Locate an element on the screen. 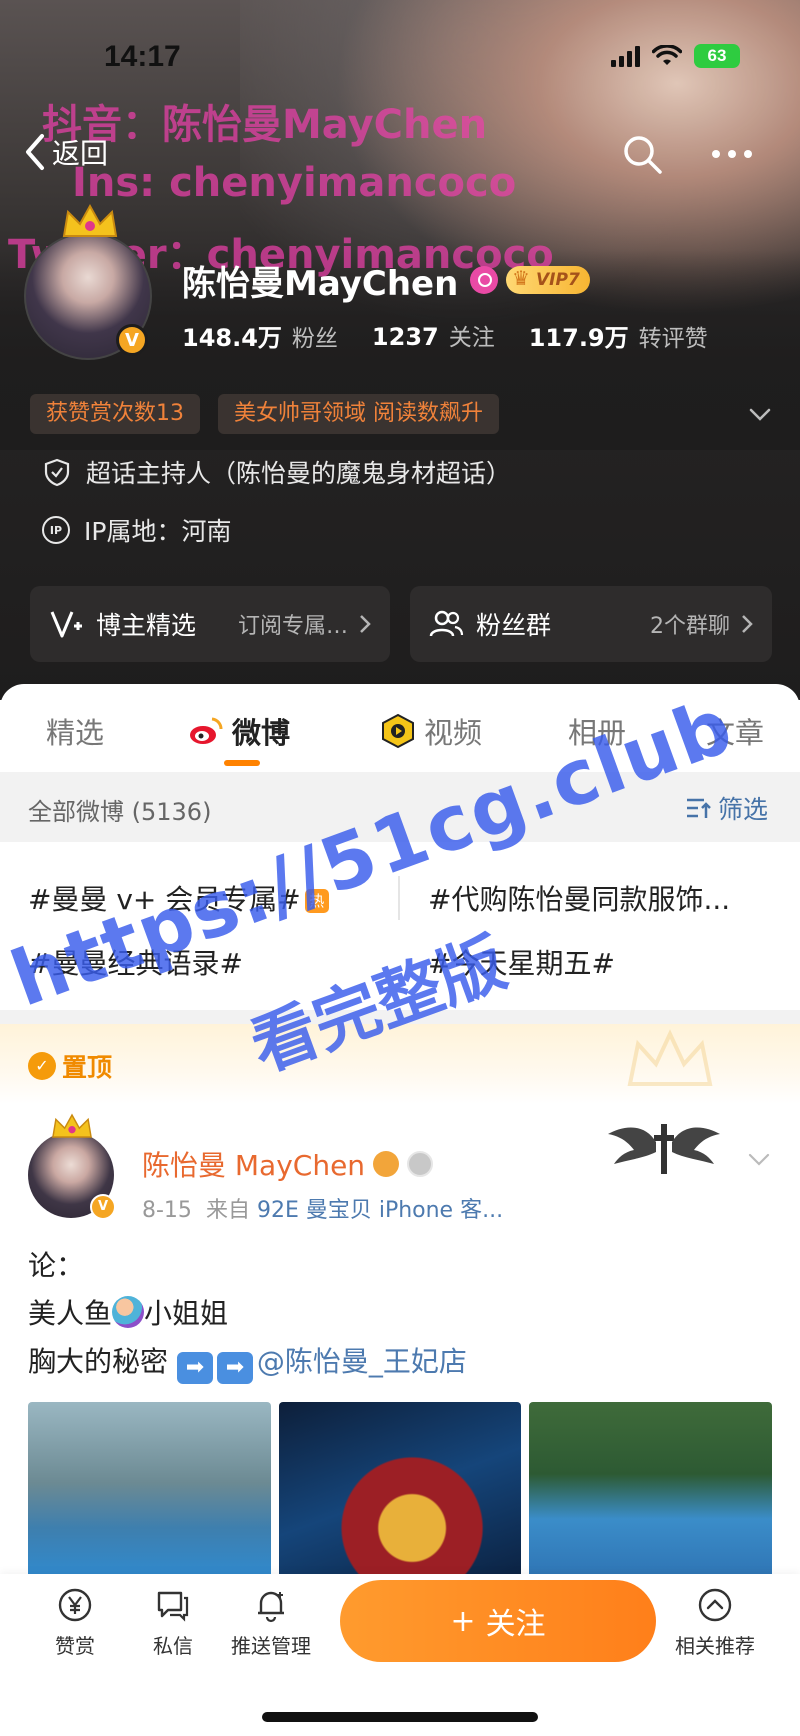  pinned-text: 置顶 is located at coordinates (87, 1067).